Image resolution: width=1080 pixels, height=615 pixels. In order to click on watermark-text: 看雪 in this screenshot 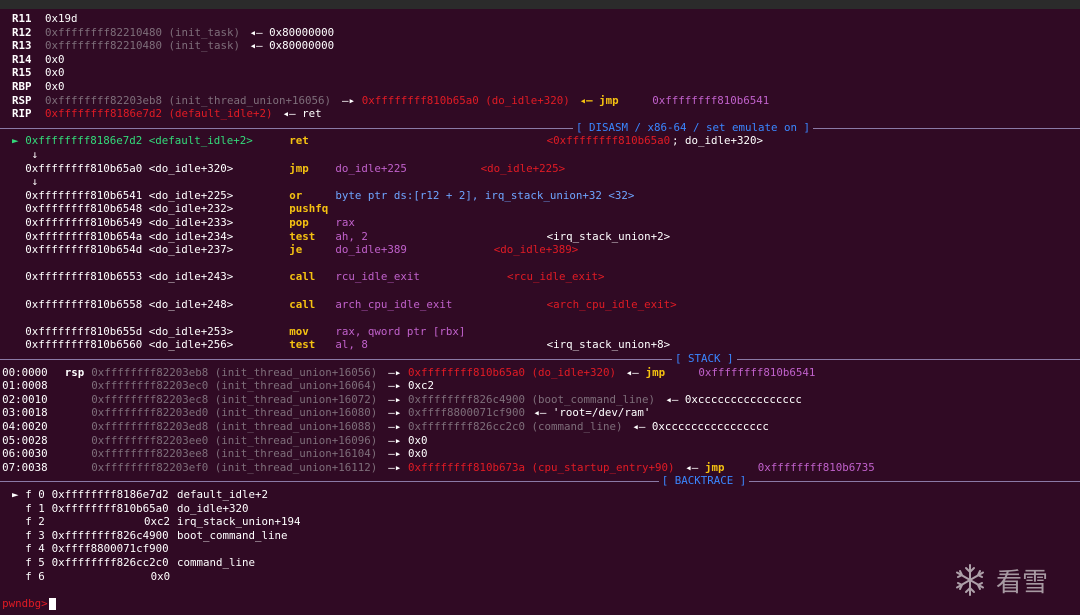, I will do `click(1022, 582)`.